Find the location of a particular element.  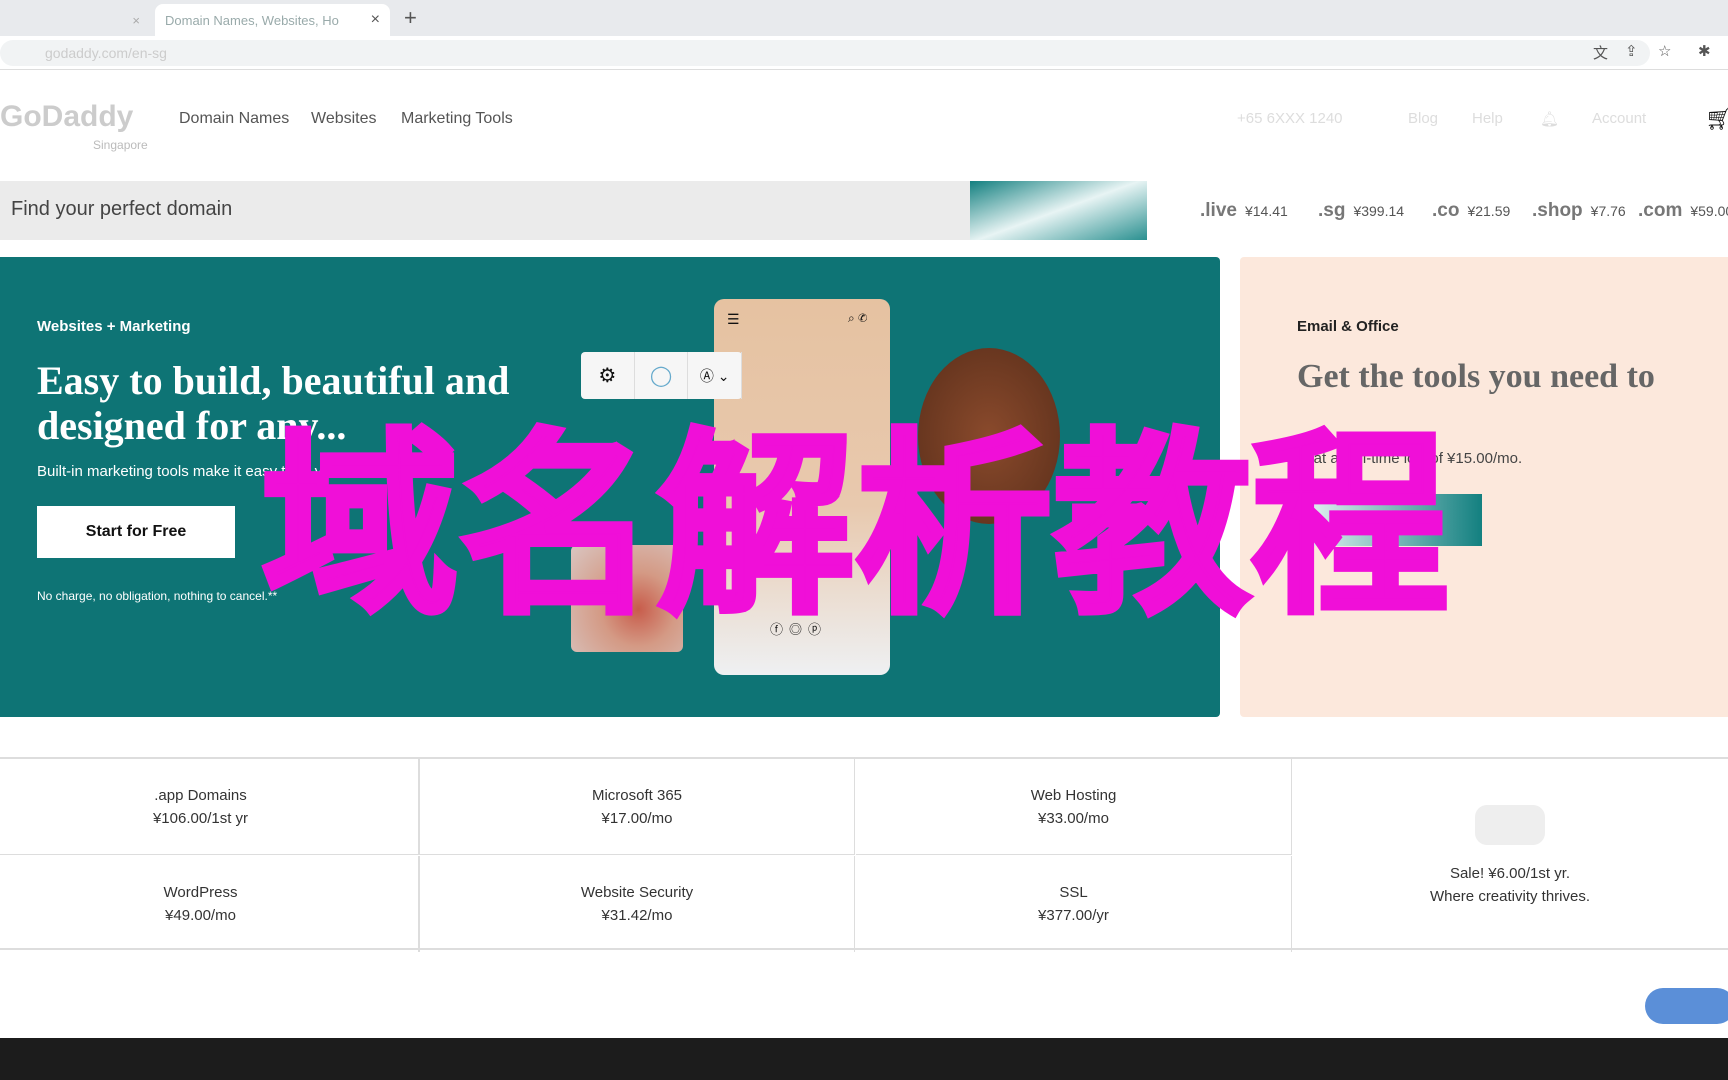

phone-dropdown: +65 6XXX 1240 is located at coordinates (1290, 118).